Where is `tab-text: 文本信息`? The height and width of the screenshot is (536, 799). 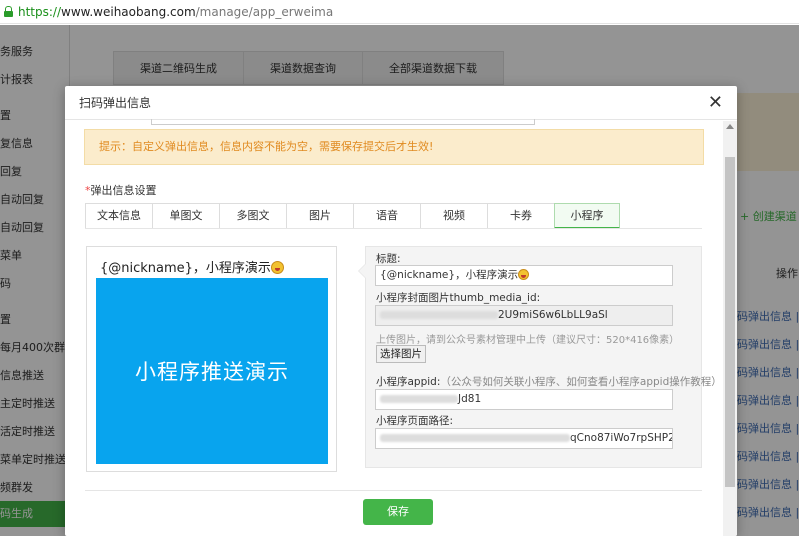 tab-text: 文本信息 is located at coordinates (119, 216).